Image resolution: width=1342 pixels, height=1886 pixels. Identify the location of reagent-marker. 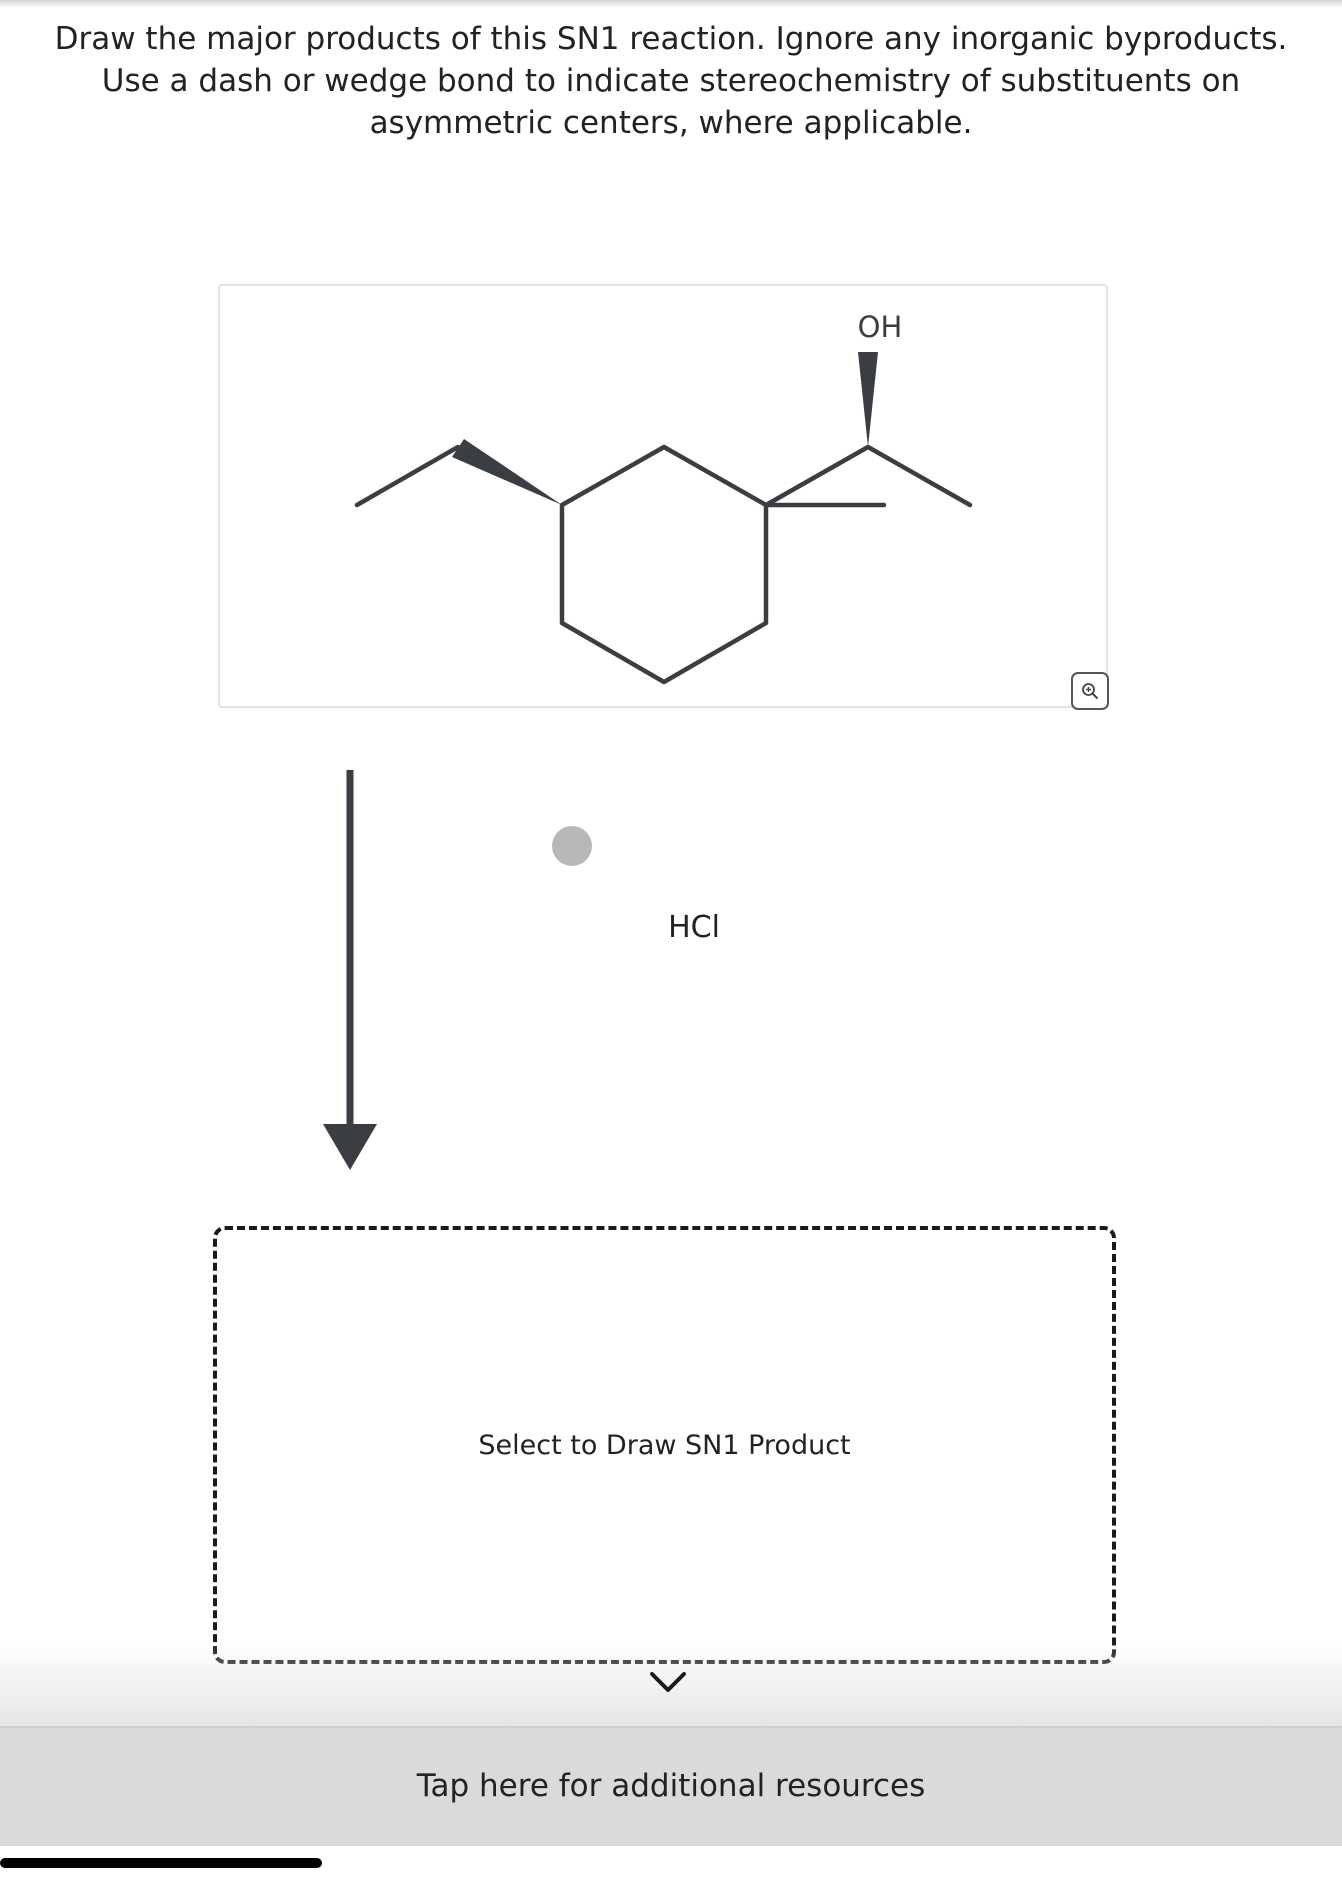
(572, 846).